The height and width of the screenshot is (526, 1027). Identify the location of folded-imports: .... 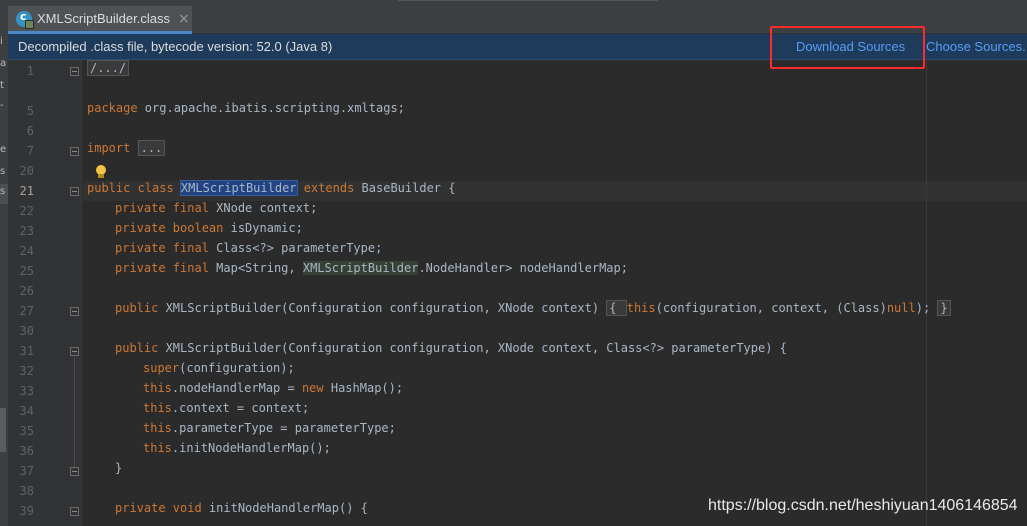
(151, 148).